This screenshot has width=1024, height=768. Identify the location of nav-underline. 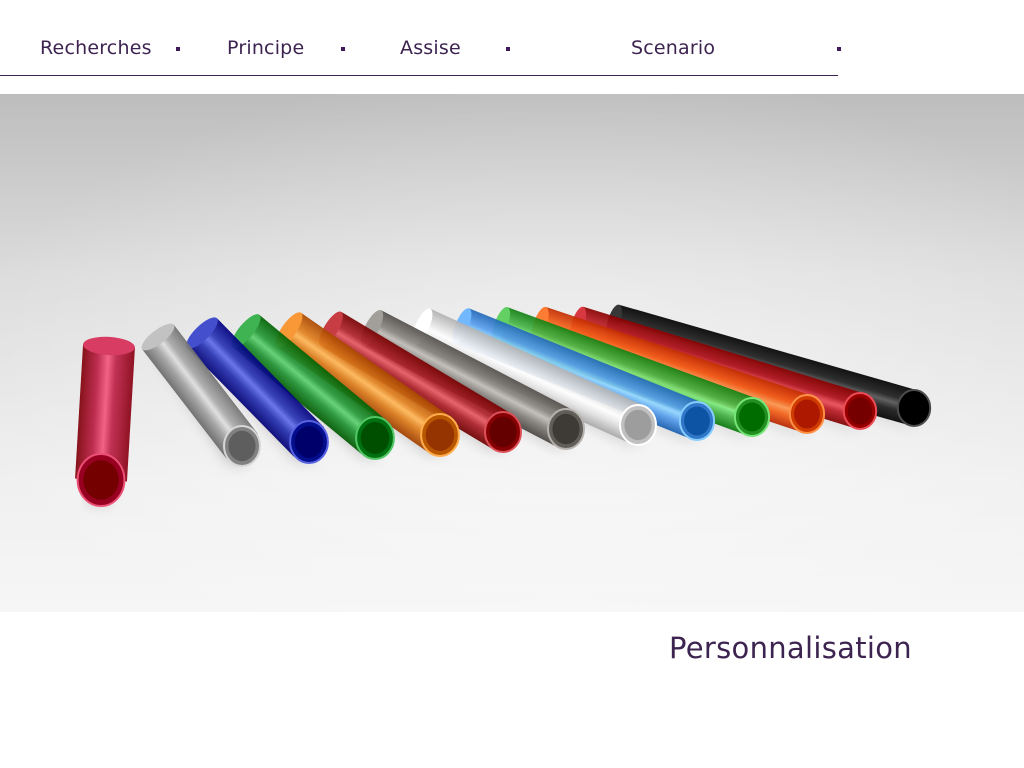
(419, 75).